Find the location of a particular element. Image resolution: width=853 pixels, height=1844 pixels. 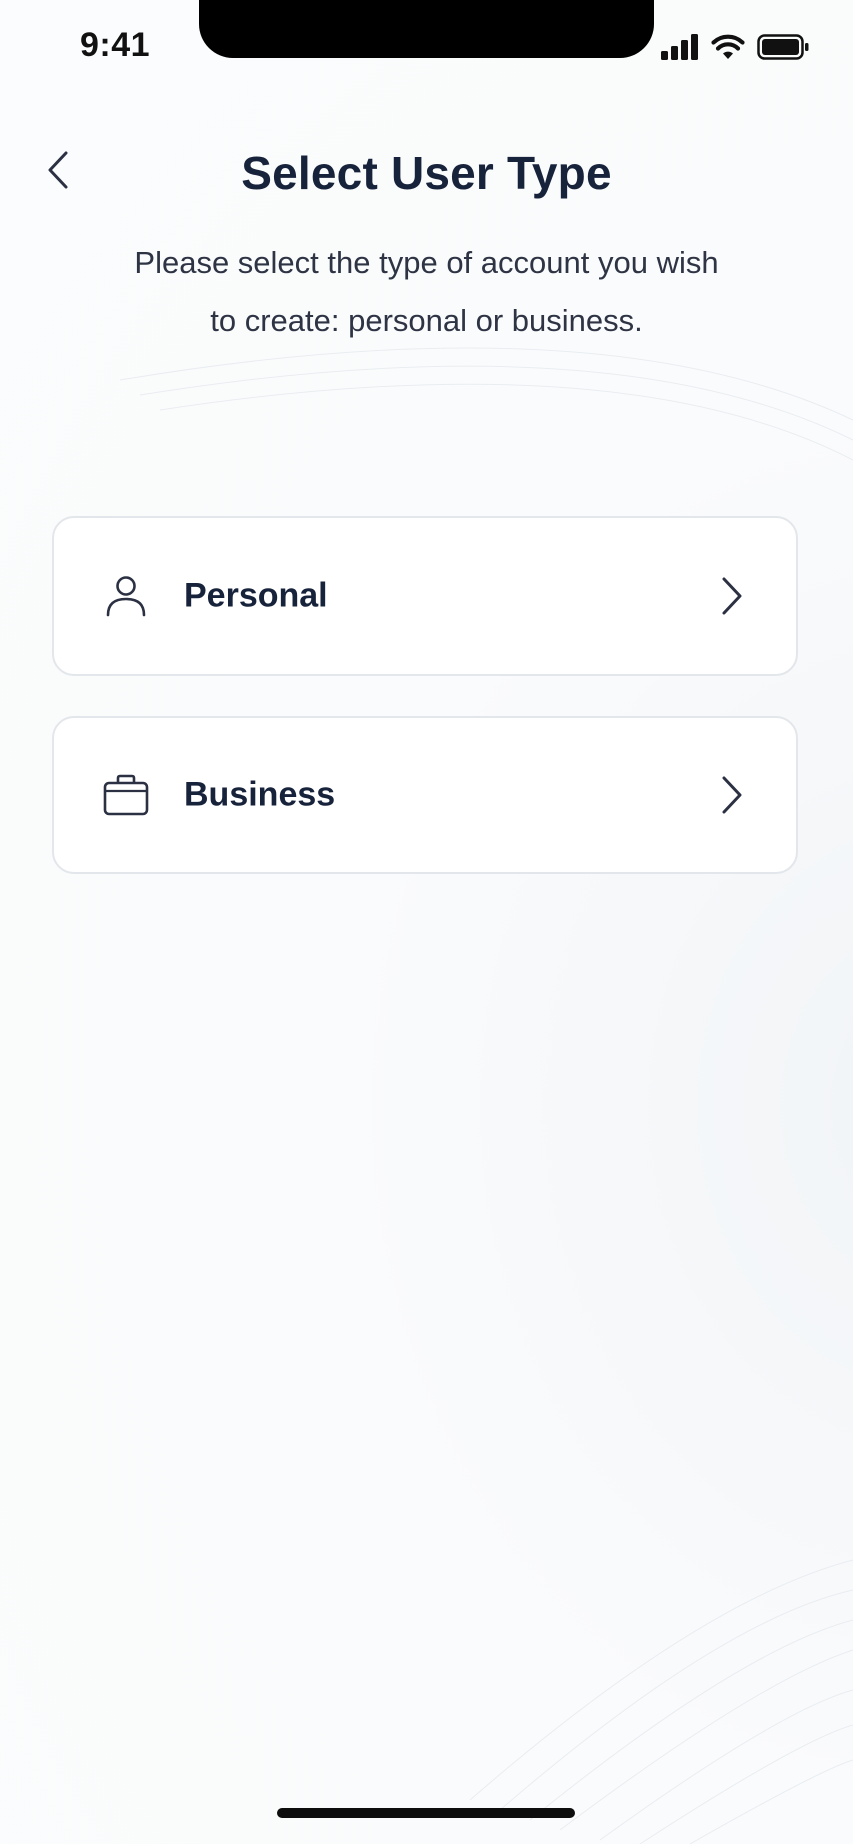

battery-icon is located at coordinates (783, 49).